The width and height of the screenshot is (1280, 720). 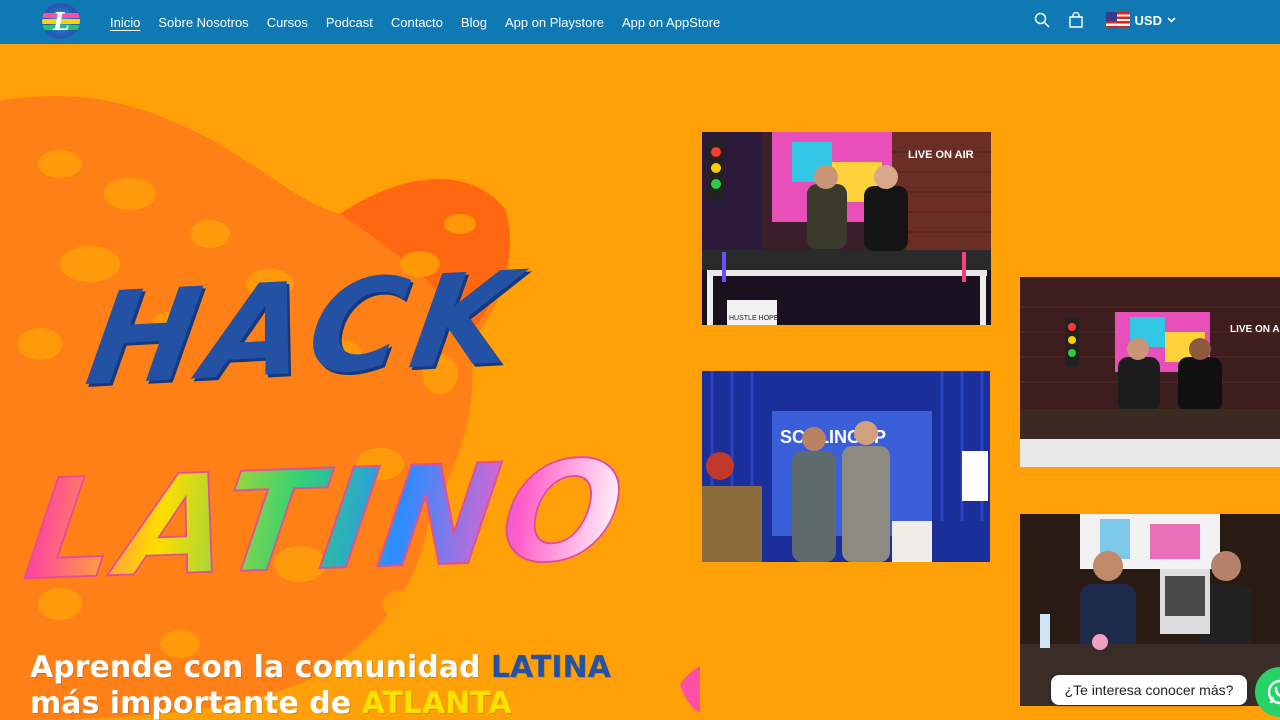 I want to click on nav-item-podcast: Podcast, so click(x=349, y=22).